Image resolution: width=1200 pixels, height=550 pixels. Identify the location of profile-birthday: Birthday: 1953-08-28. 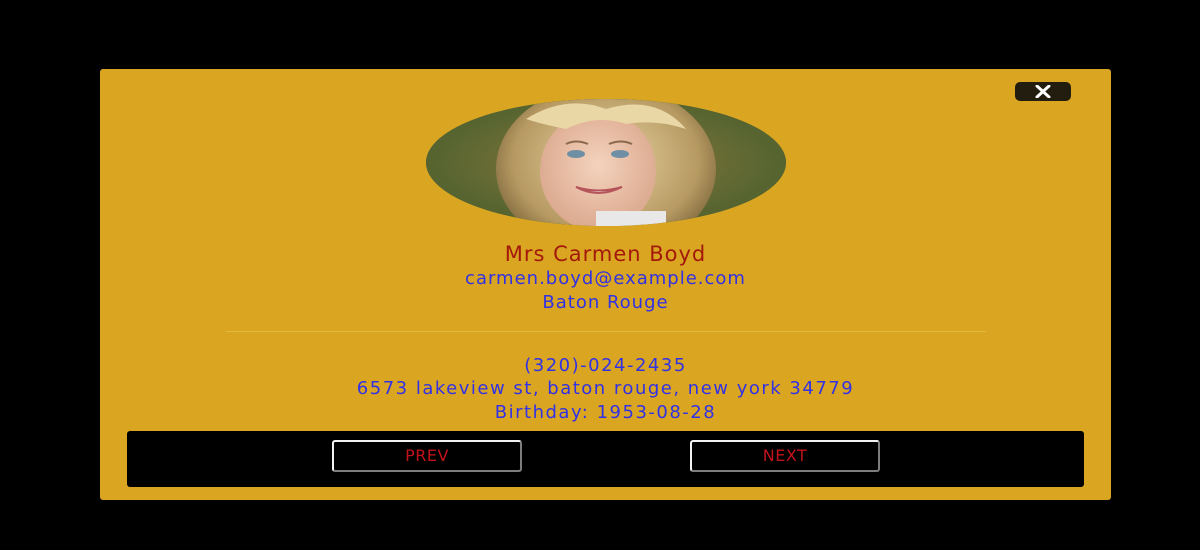
(605, 412).